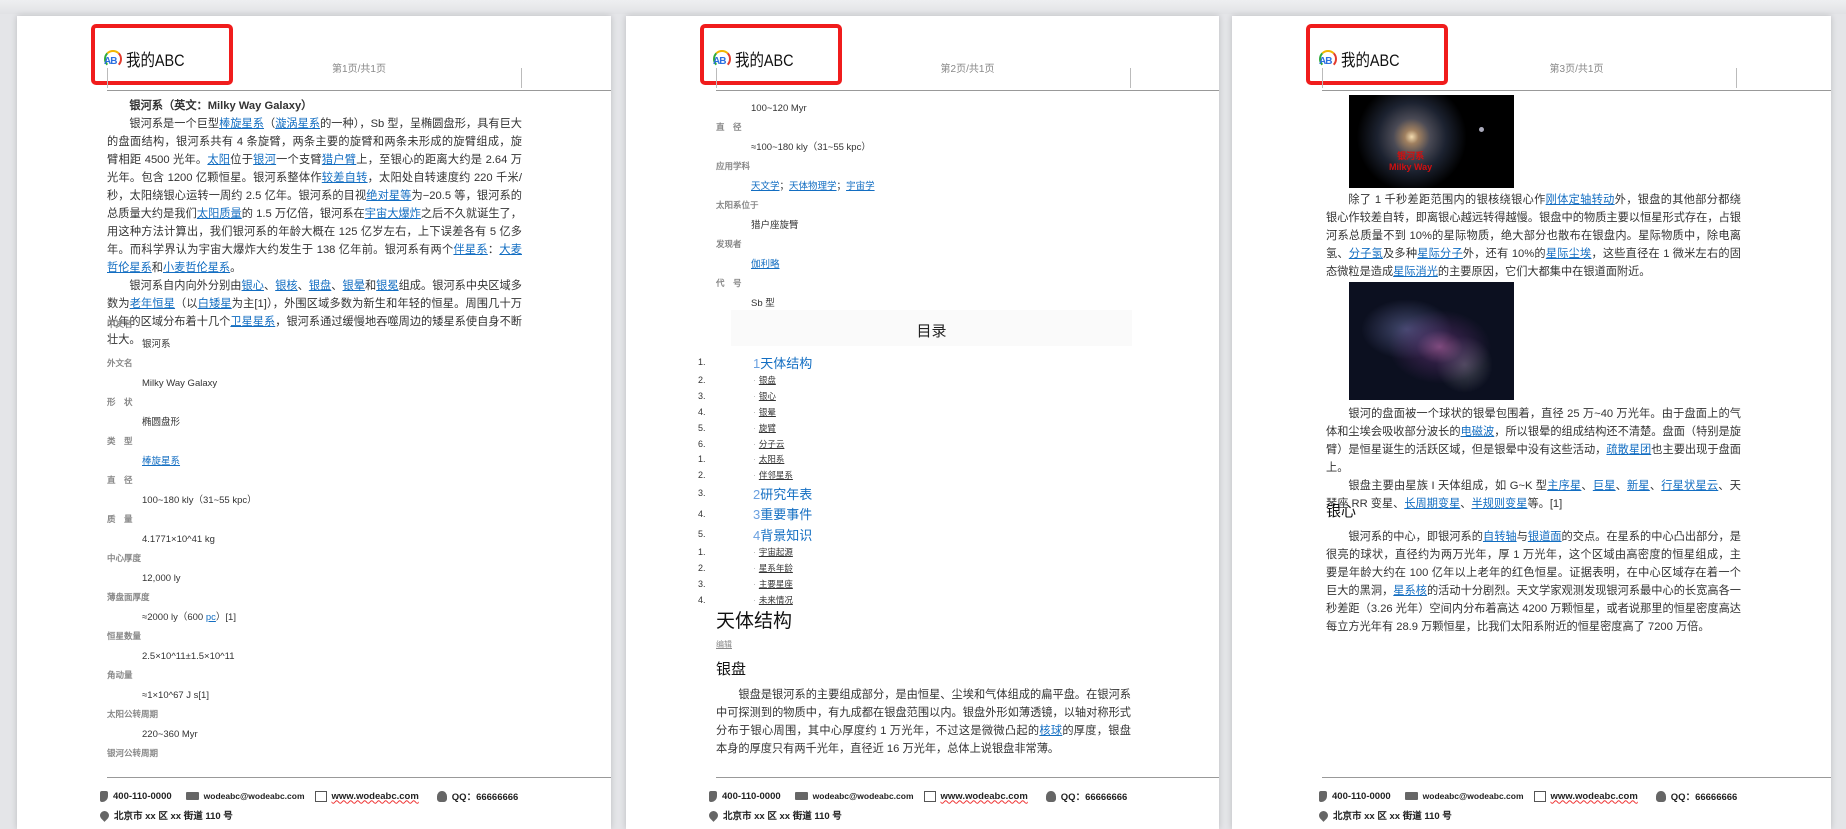  I want to click on toc-link: 太阳系, so click(772, 459).